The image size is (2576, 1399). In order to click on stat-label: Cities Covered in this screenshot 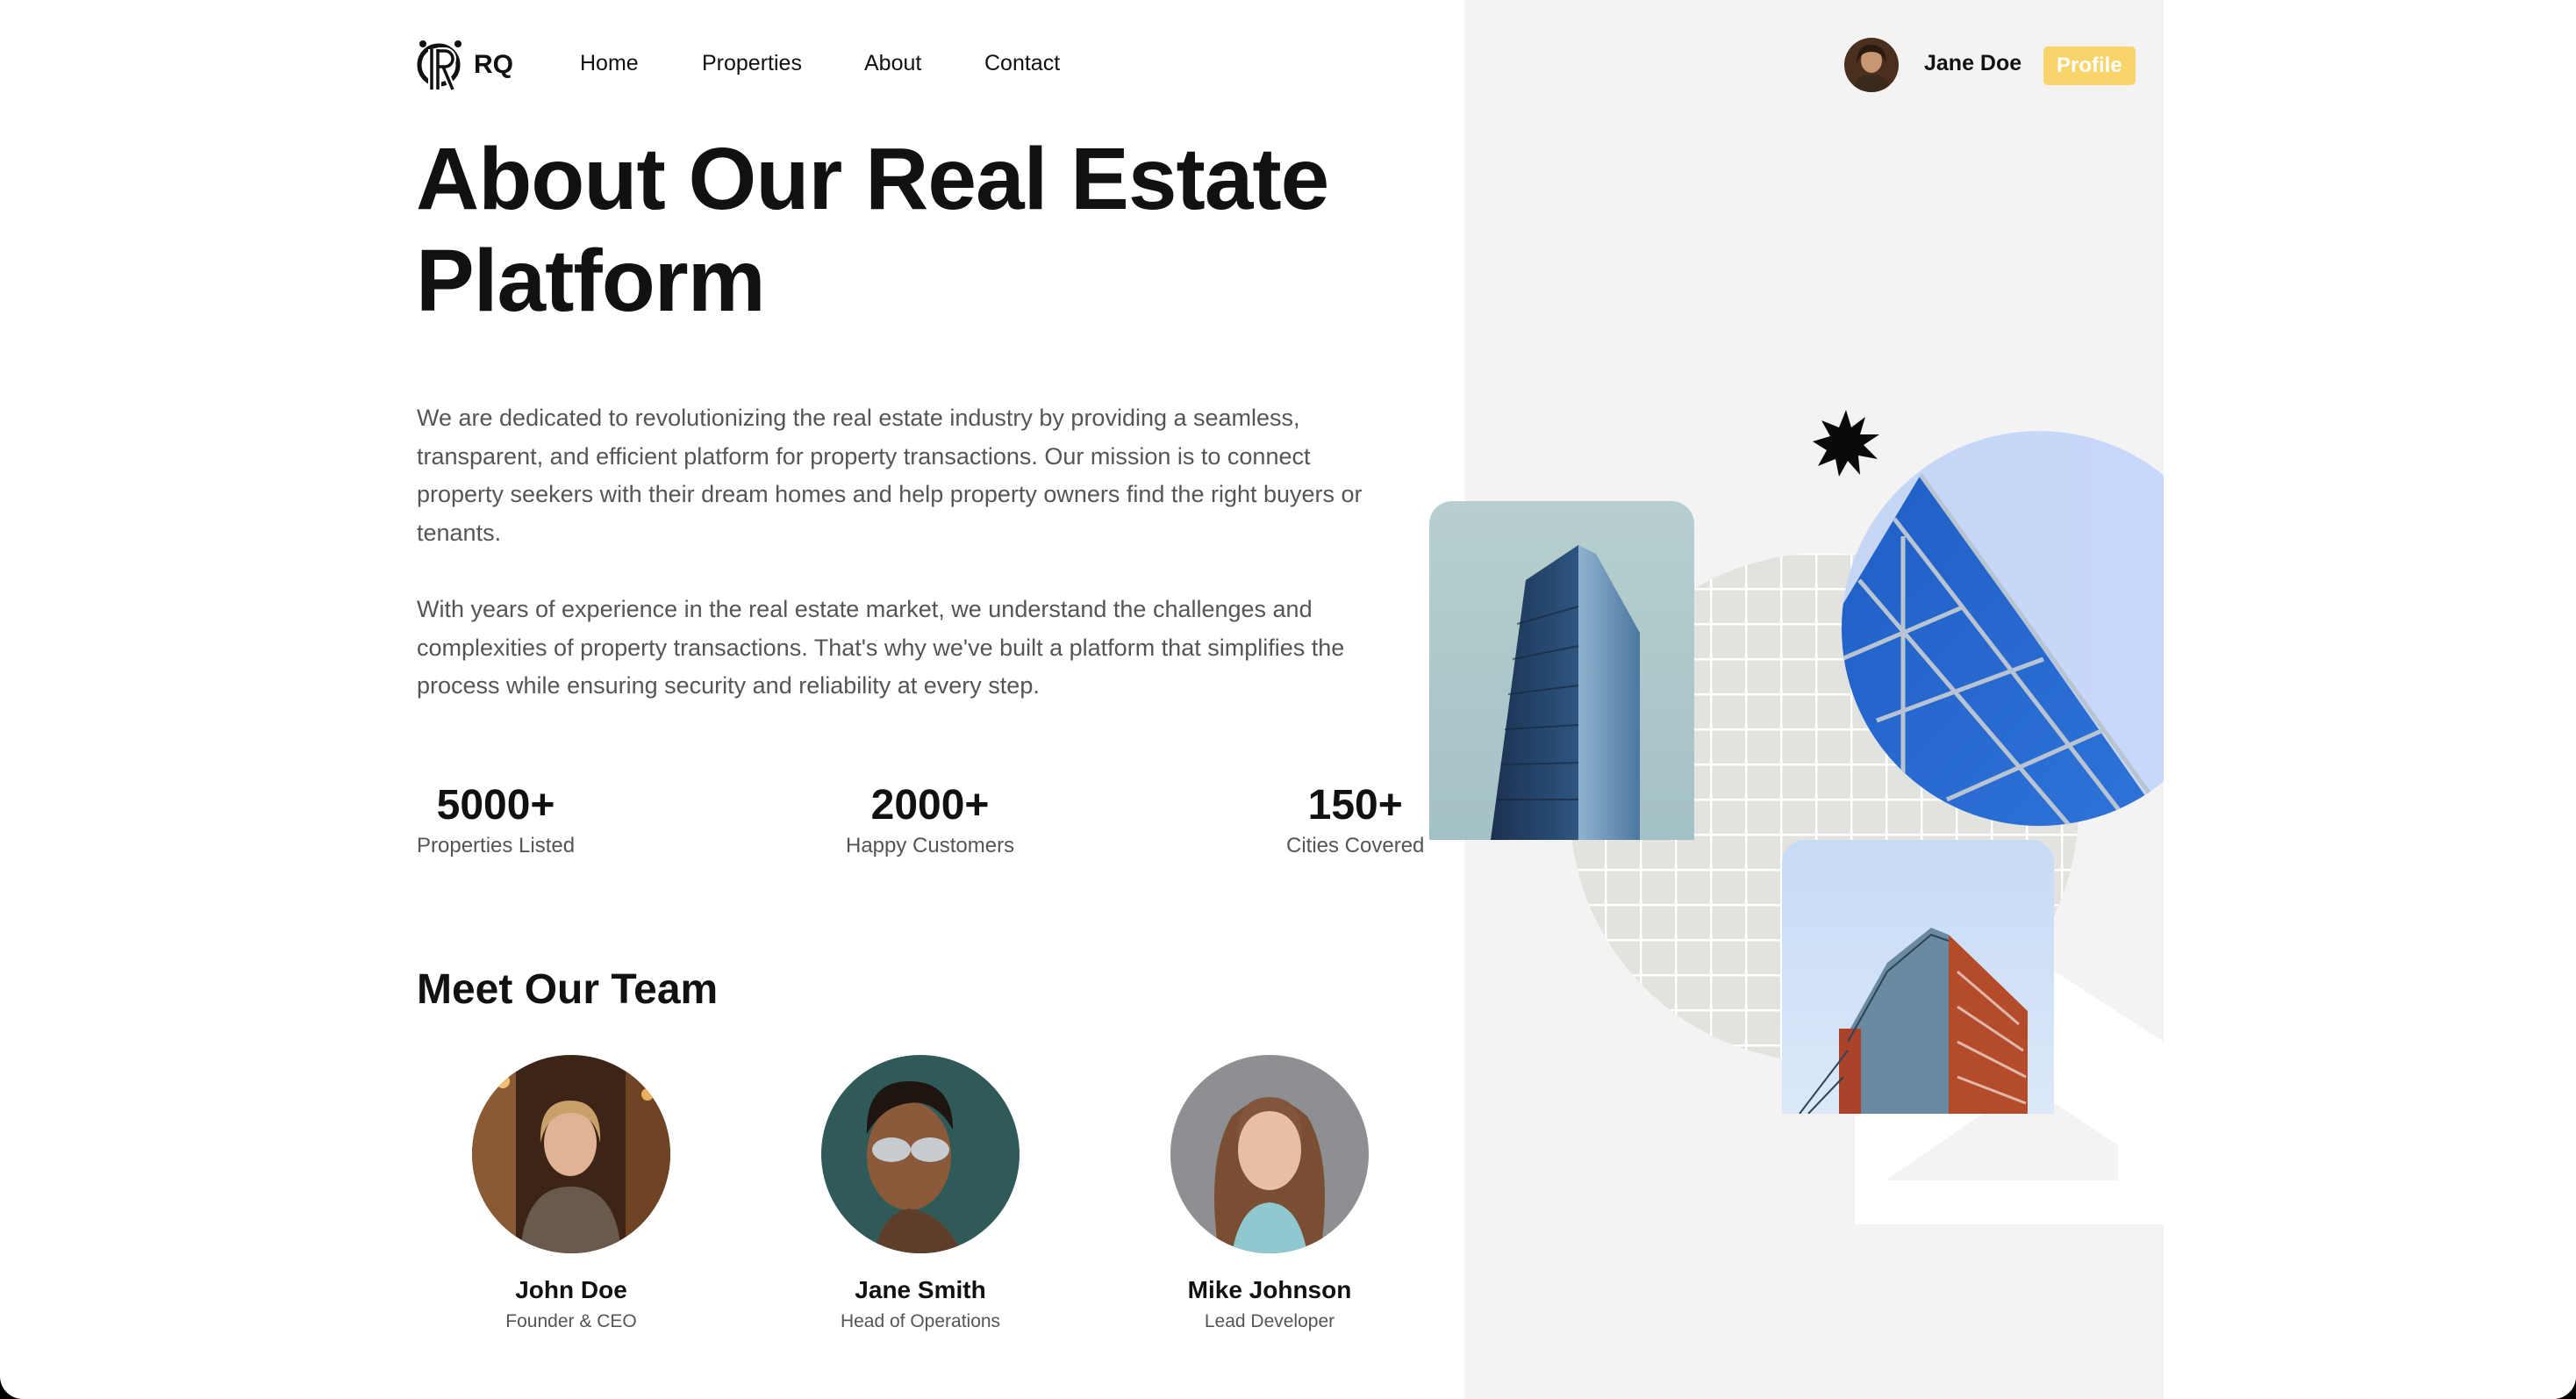, I will do `click(1355, 845)`.